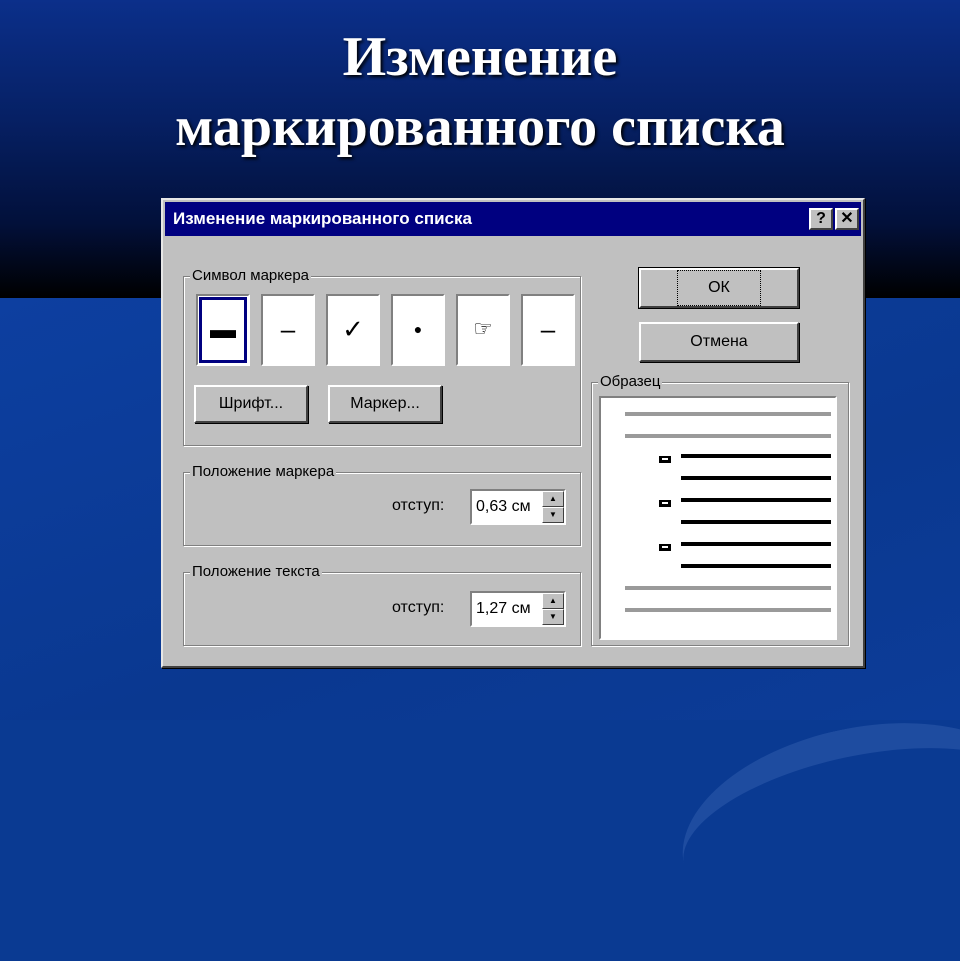  I want to click on preview-label: Образец, so click(630, 381).